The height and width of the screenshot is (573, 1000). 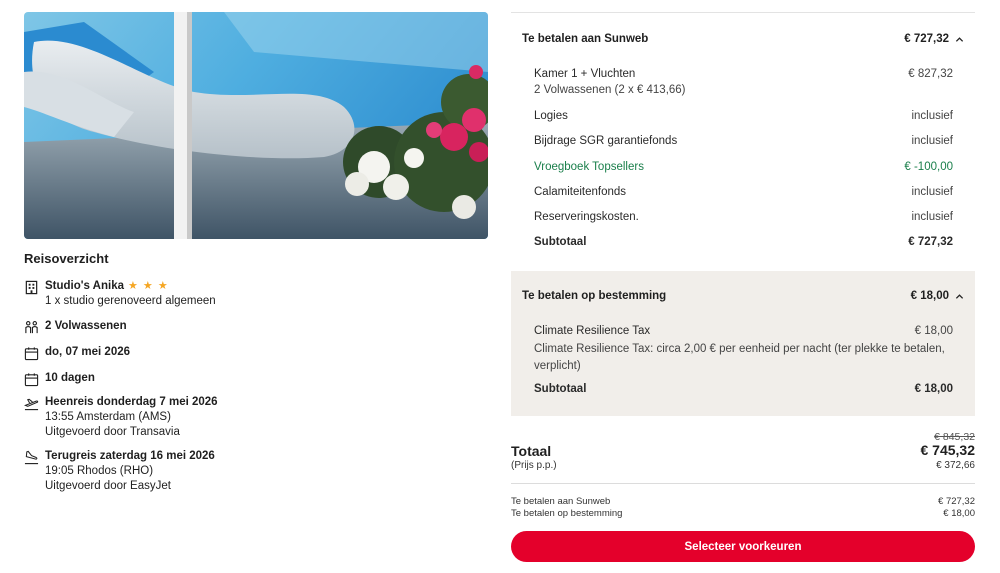 I want to click on overview-travellers: 2 Volwassenen, so click(x=75, y=327).